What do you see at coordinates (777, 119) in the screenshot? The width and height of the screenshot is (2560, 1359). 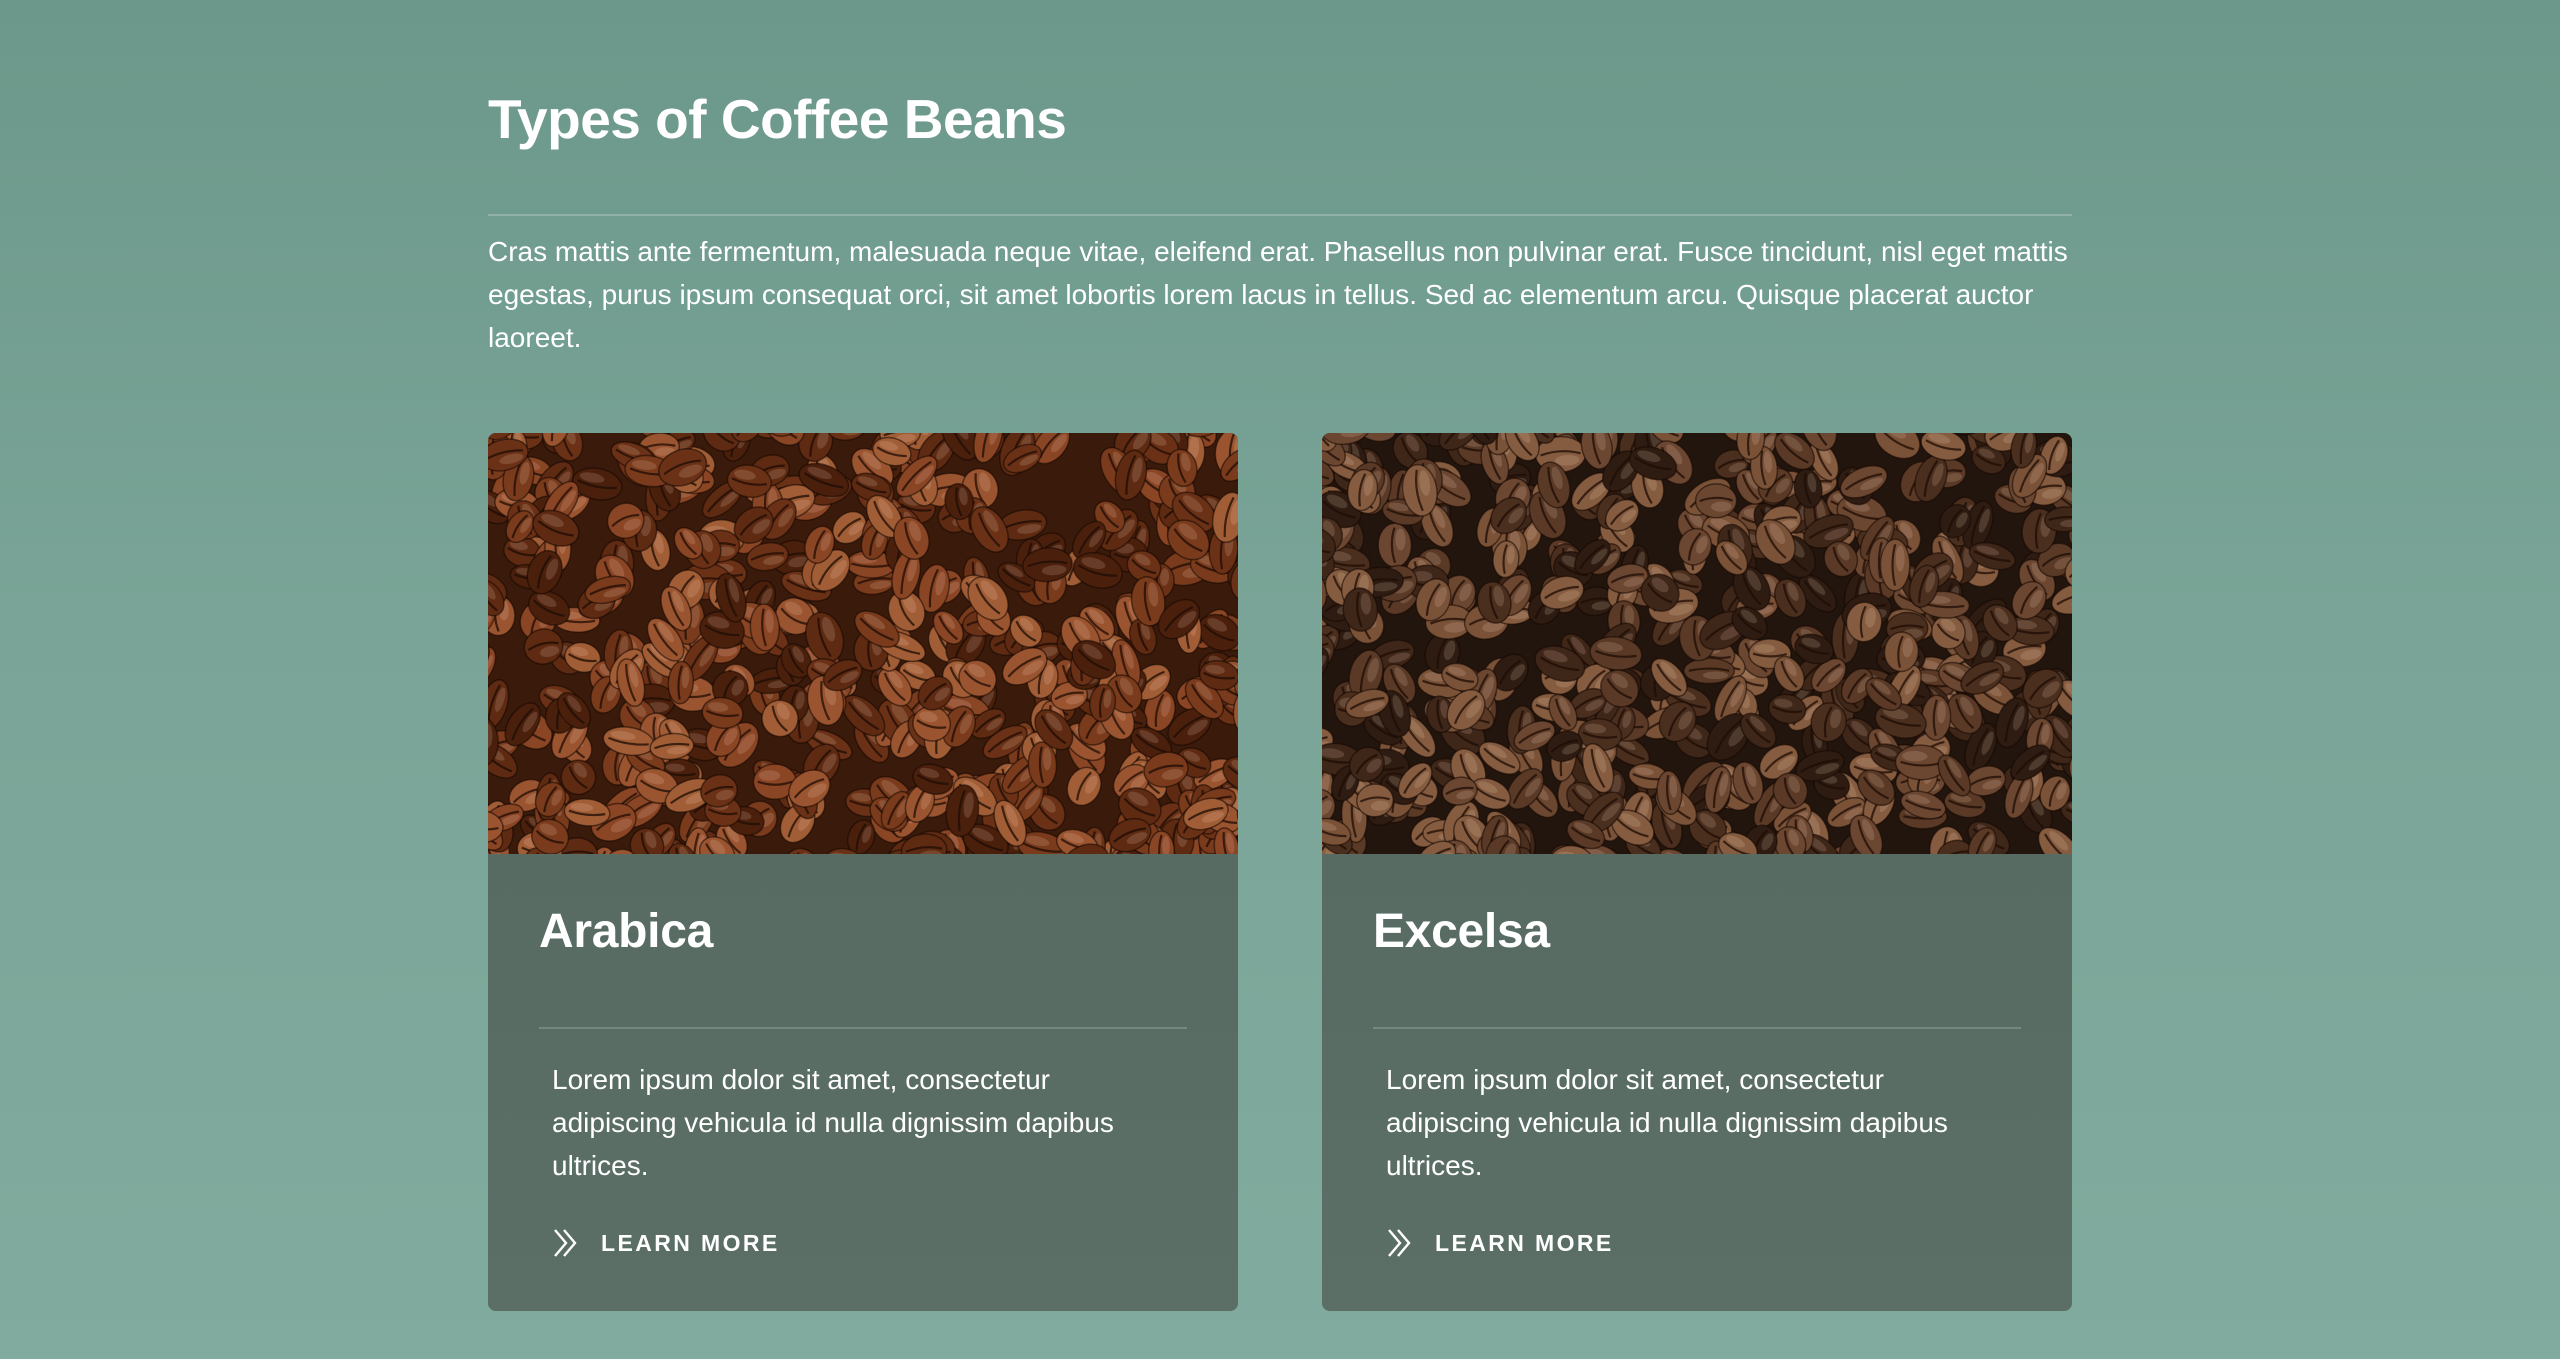 I see `page-title: Types of Coffee Beans` at bounding box center [777, 119].